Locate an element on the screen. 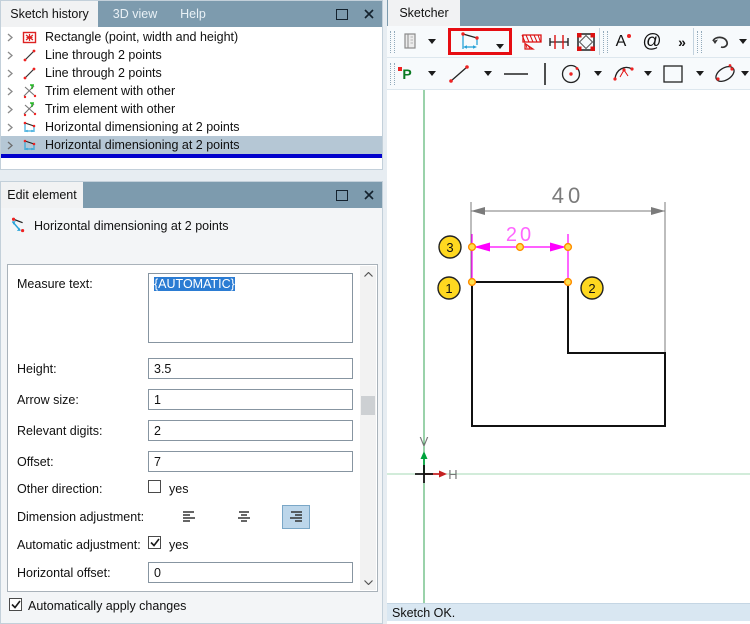 The width and height of the screenshot is (750, 624). svg-text: 2 is located at coordinates (591, 288).